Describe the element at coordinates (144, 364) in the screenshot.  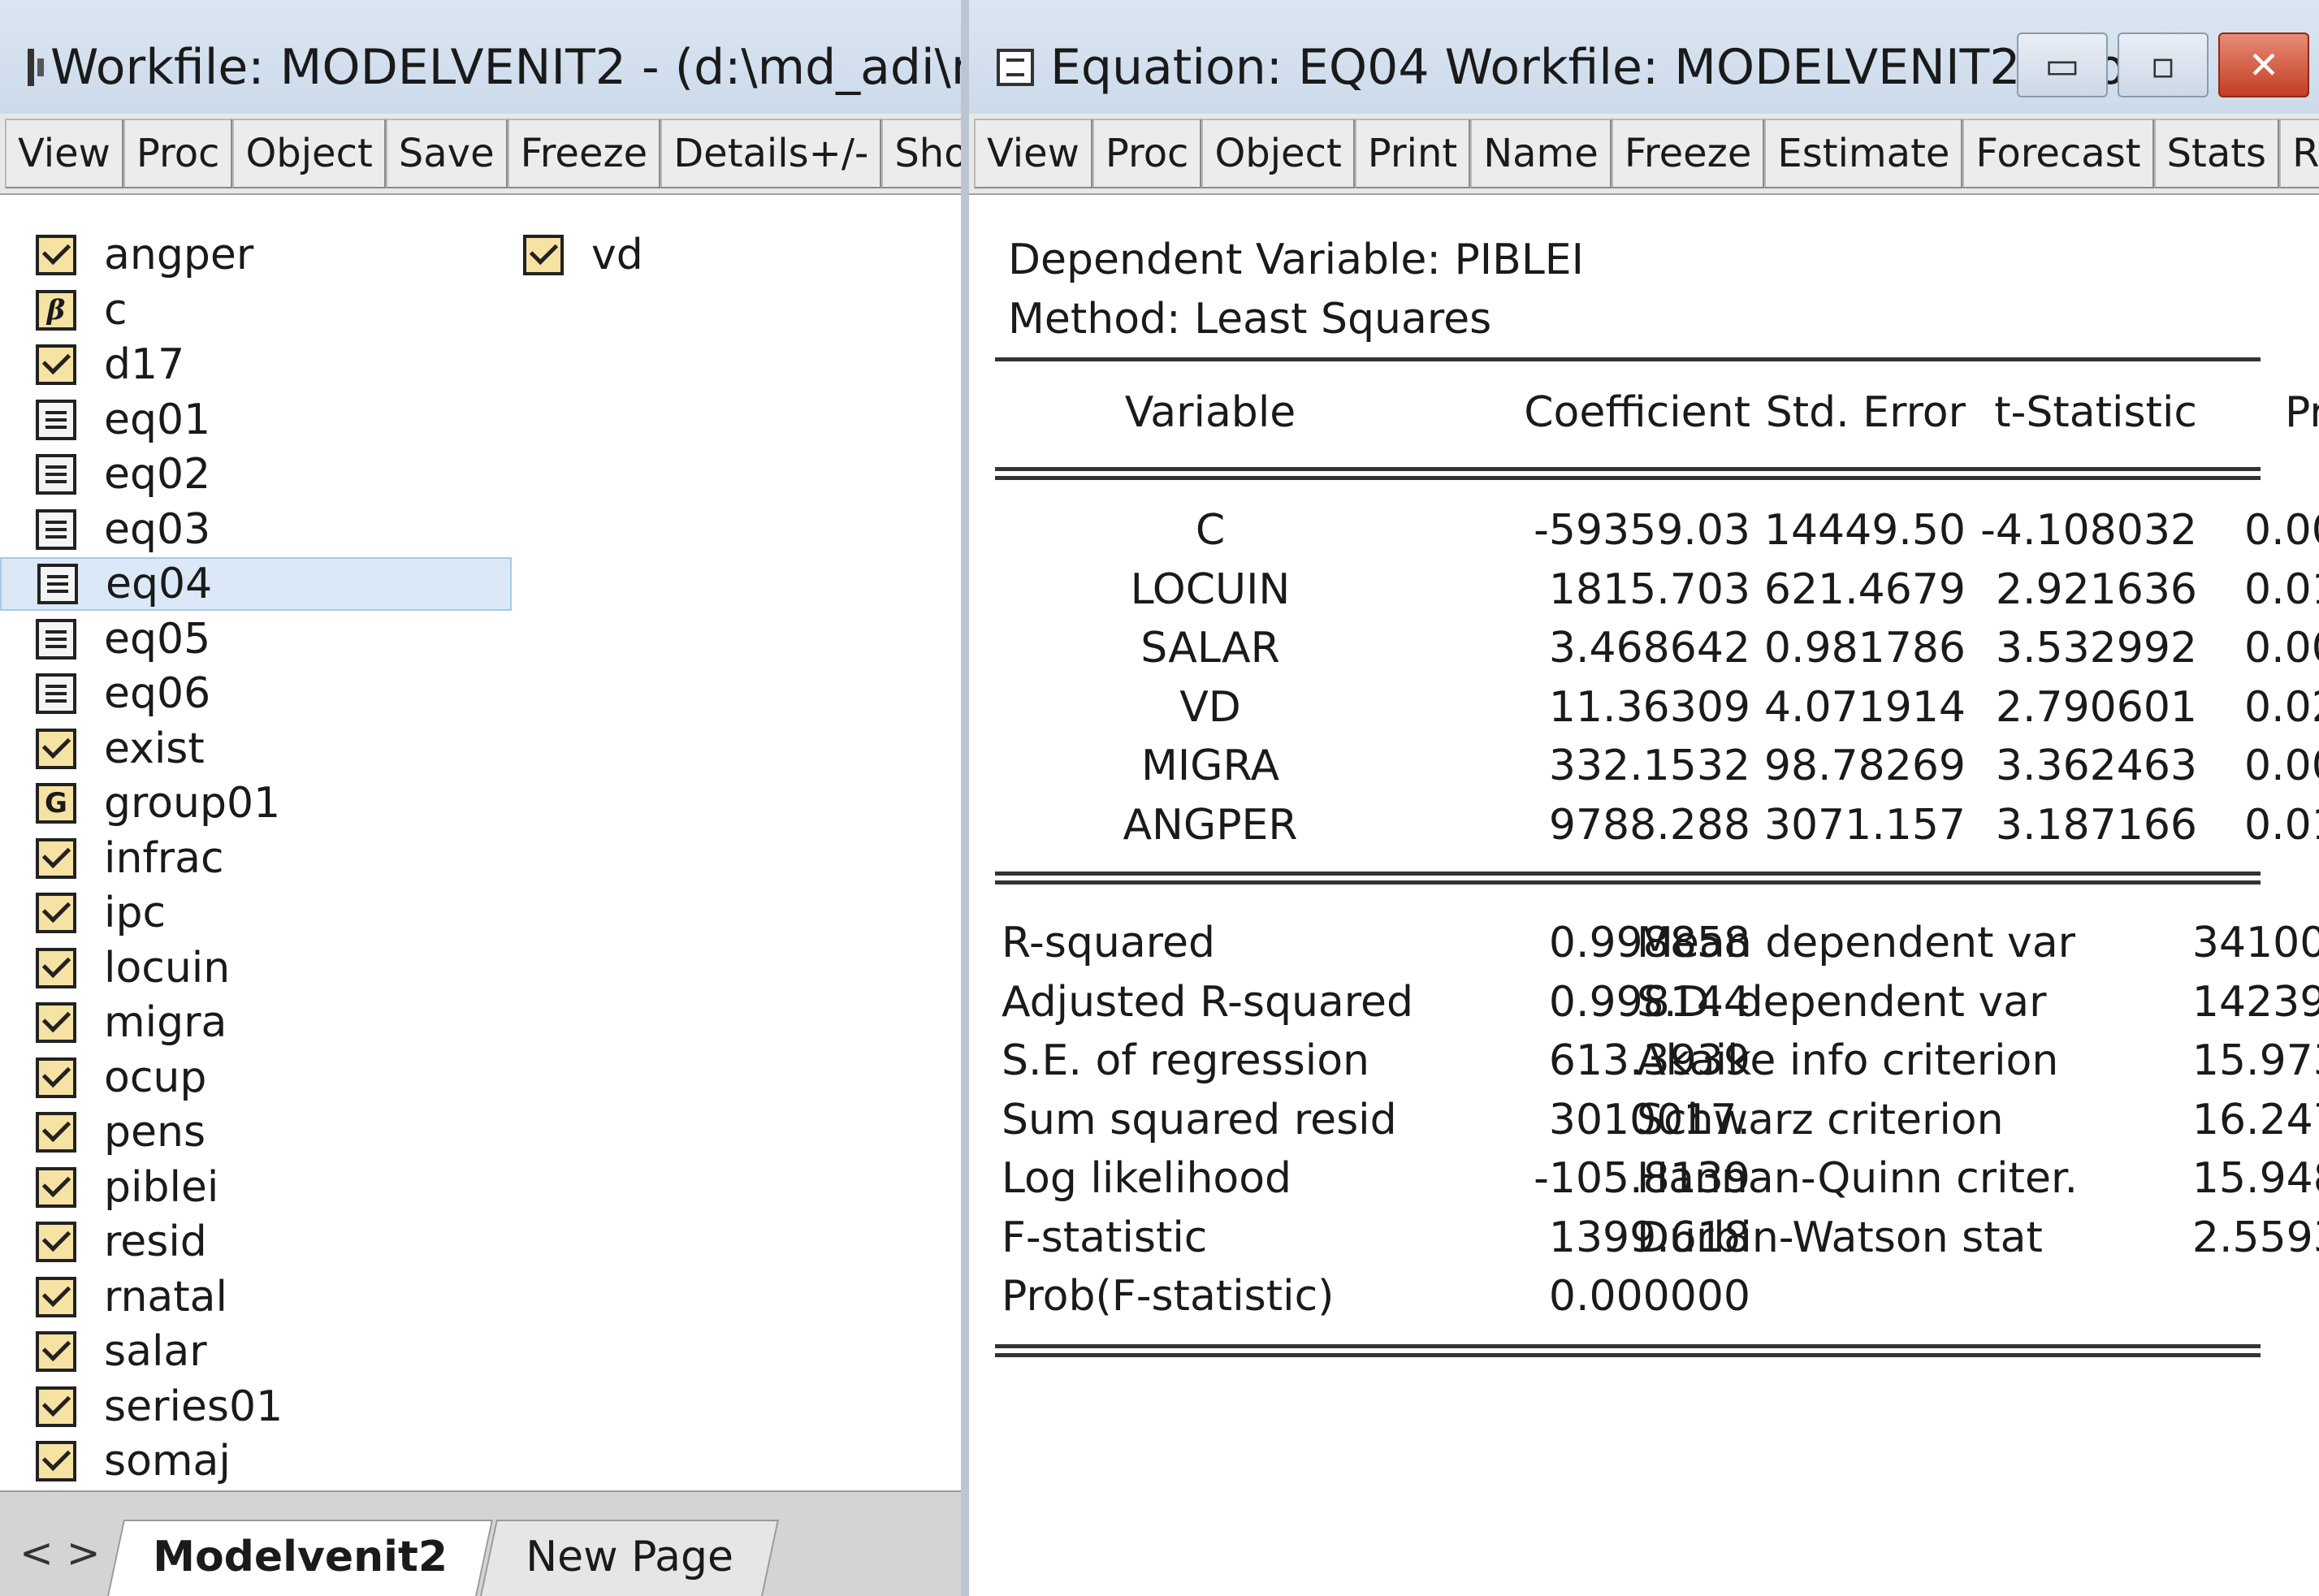
I see `object-name: d17` at that location.